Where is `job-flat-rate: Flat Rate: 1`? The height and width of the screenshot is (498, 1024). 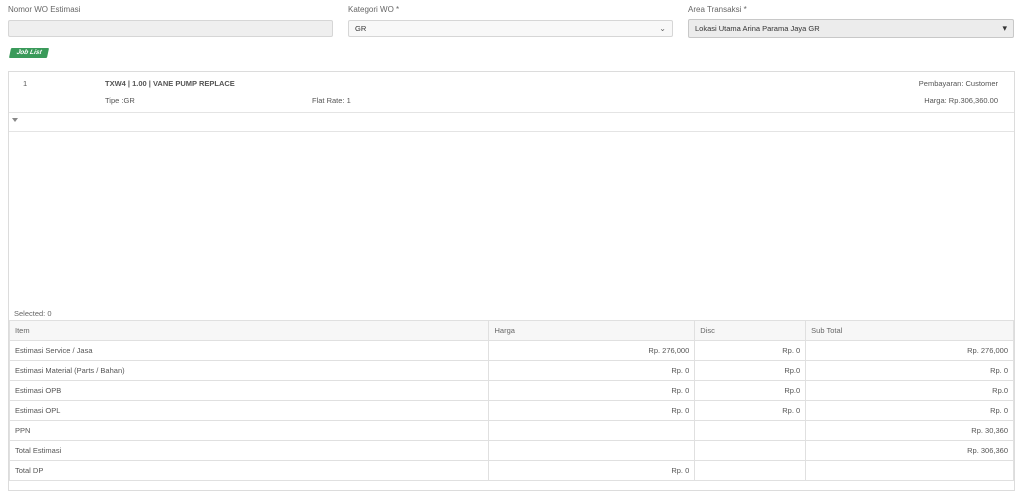 job-flat-rate: Flat Rate: 1 is located at coordinates (331, 100).